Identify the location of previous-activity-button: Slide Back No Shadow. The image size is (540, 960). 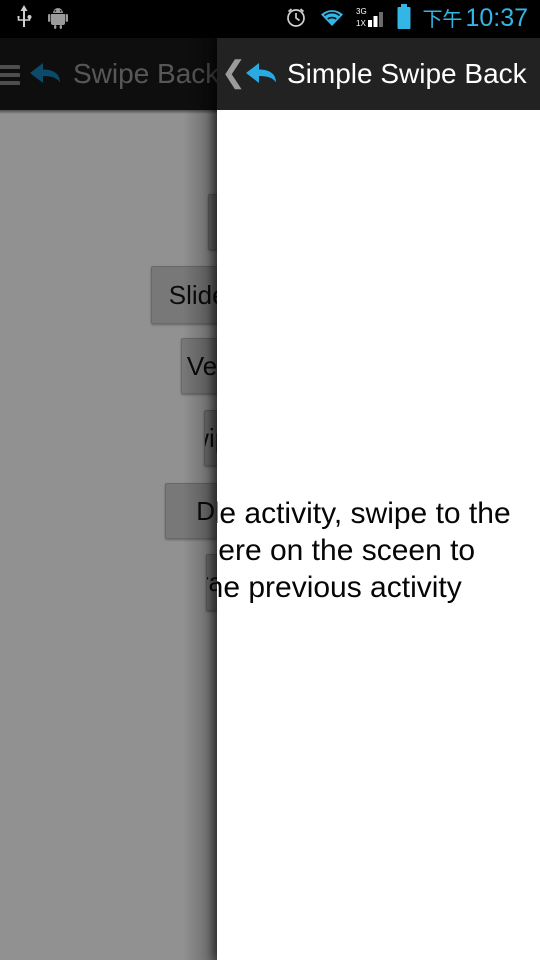
(184, 295).